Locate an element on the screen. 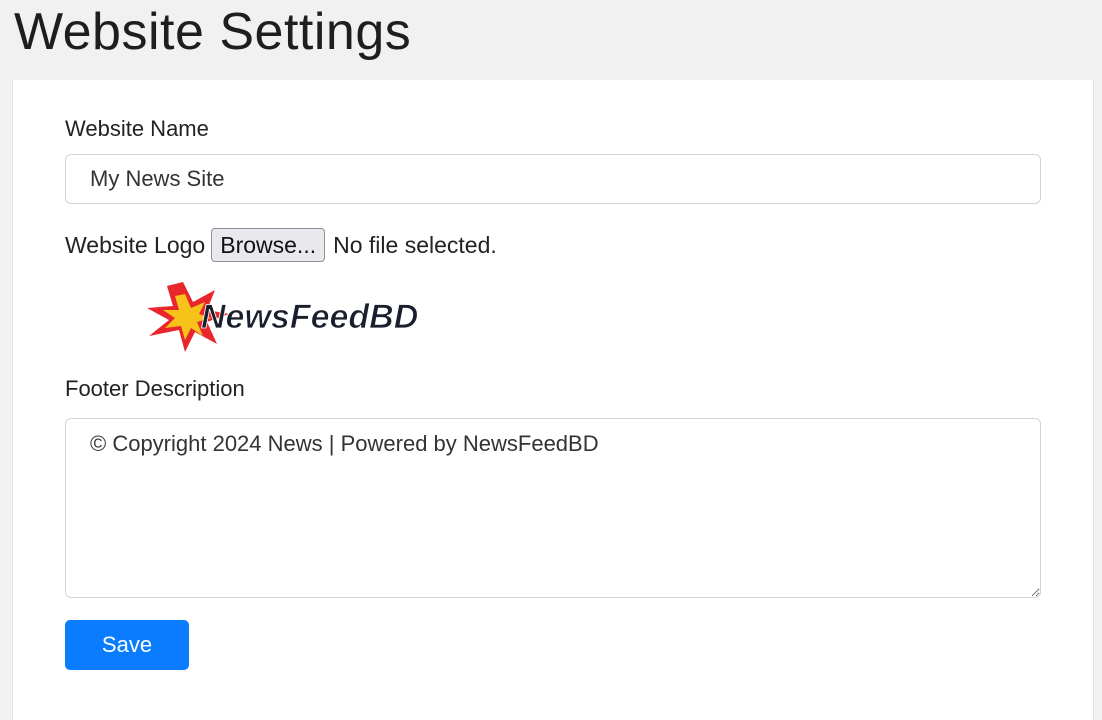 The height and width of the screenshot is (720, 1102). page-title: Website Settings is located at coordinates (213, 32).